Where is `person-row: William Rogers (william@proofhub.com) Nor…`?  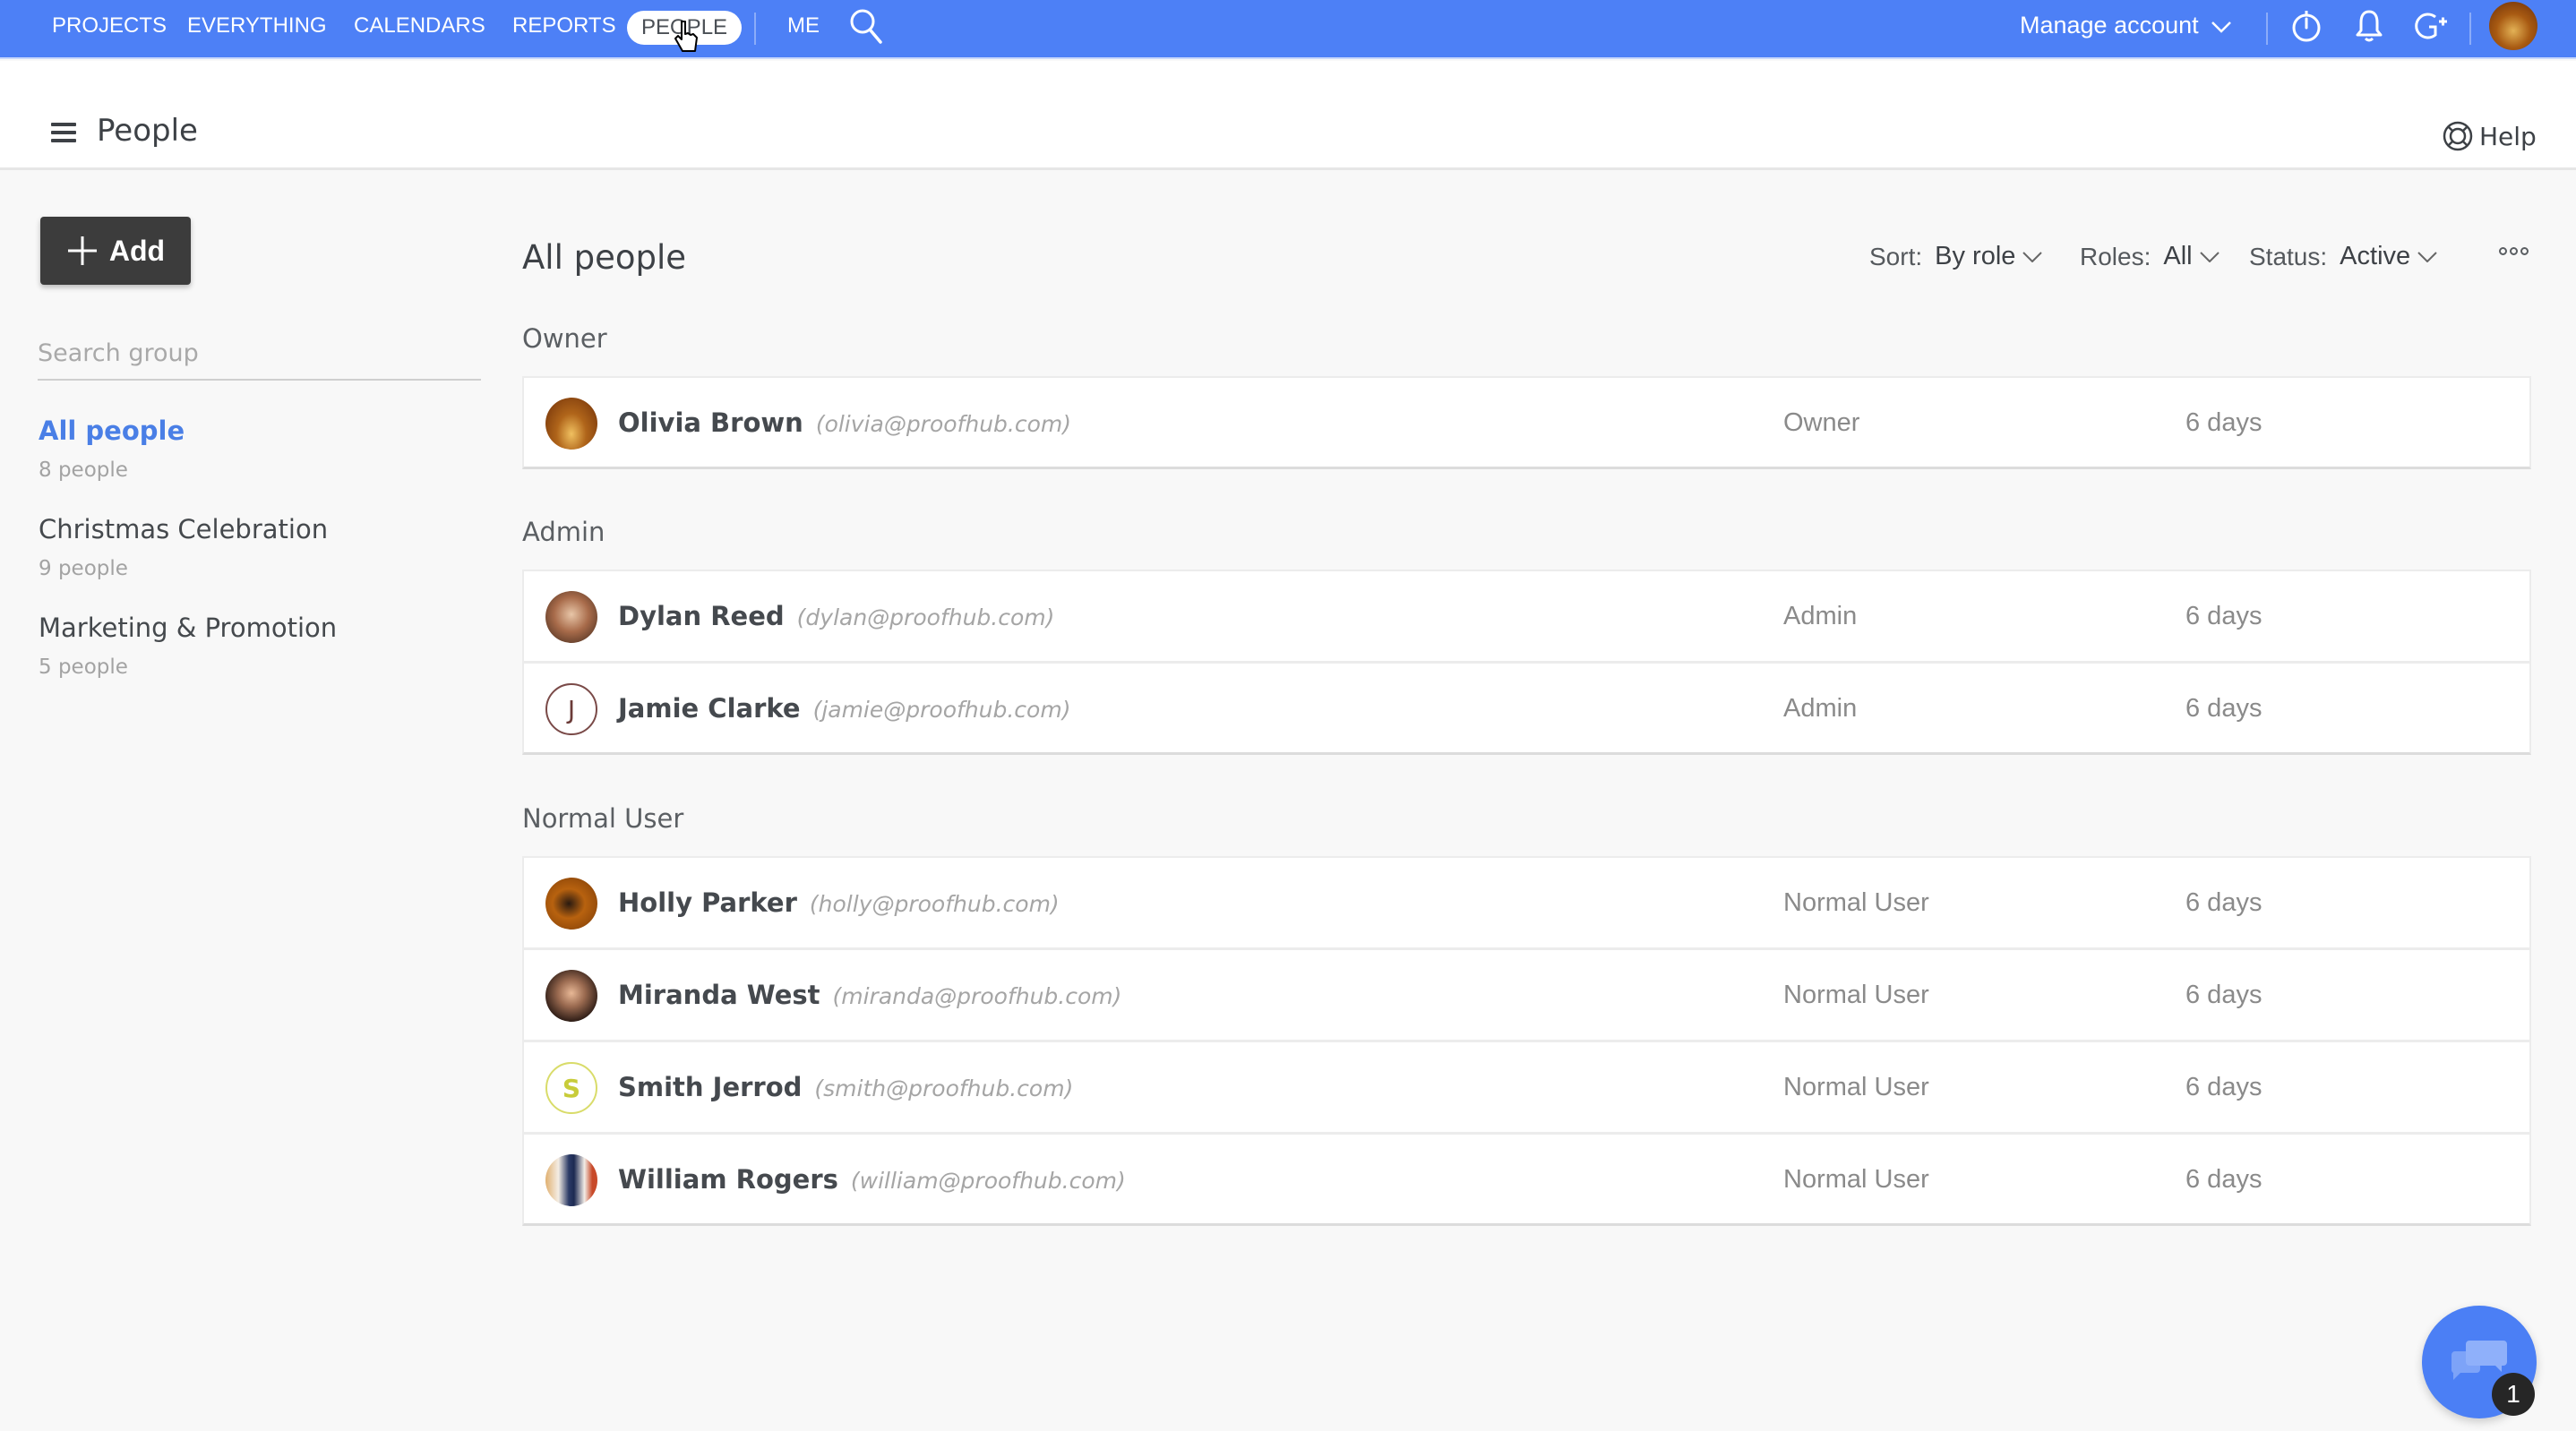 person-row: William Rogers (william@proofhub.com) Nor… is located at coordinates (1526, 1180).